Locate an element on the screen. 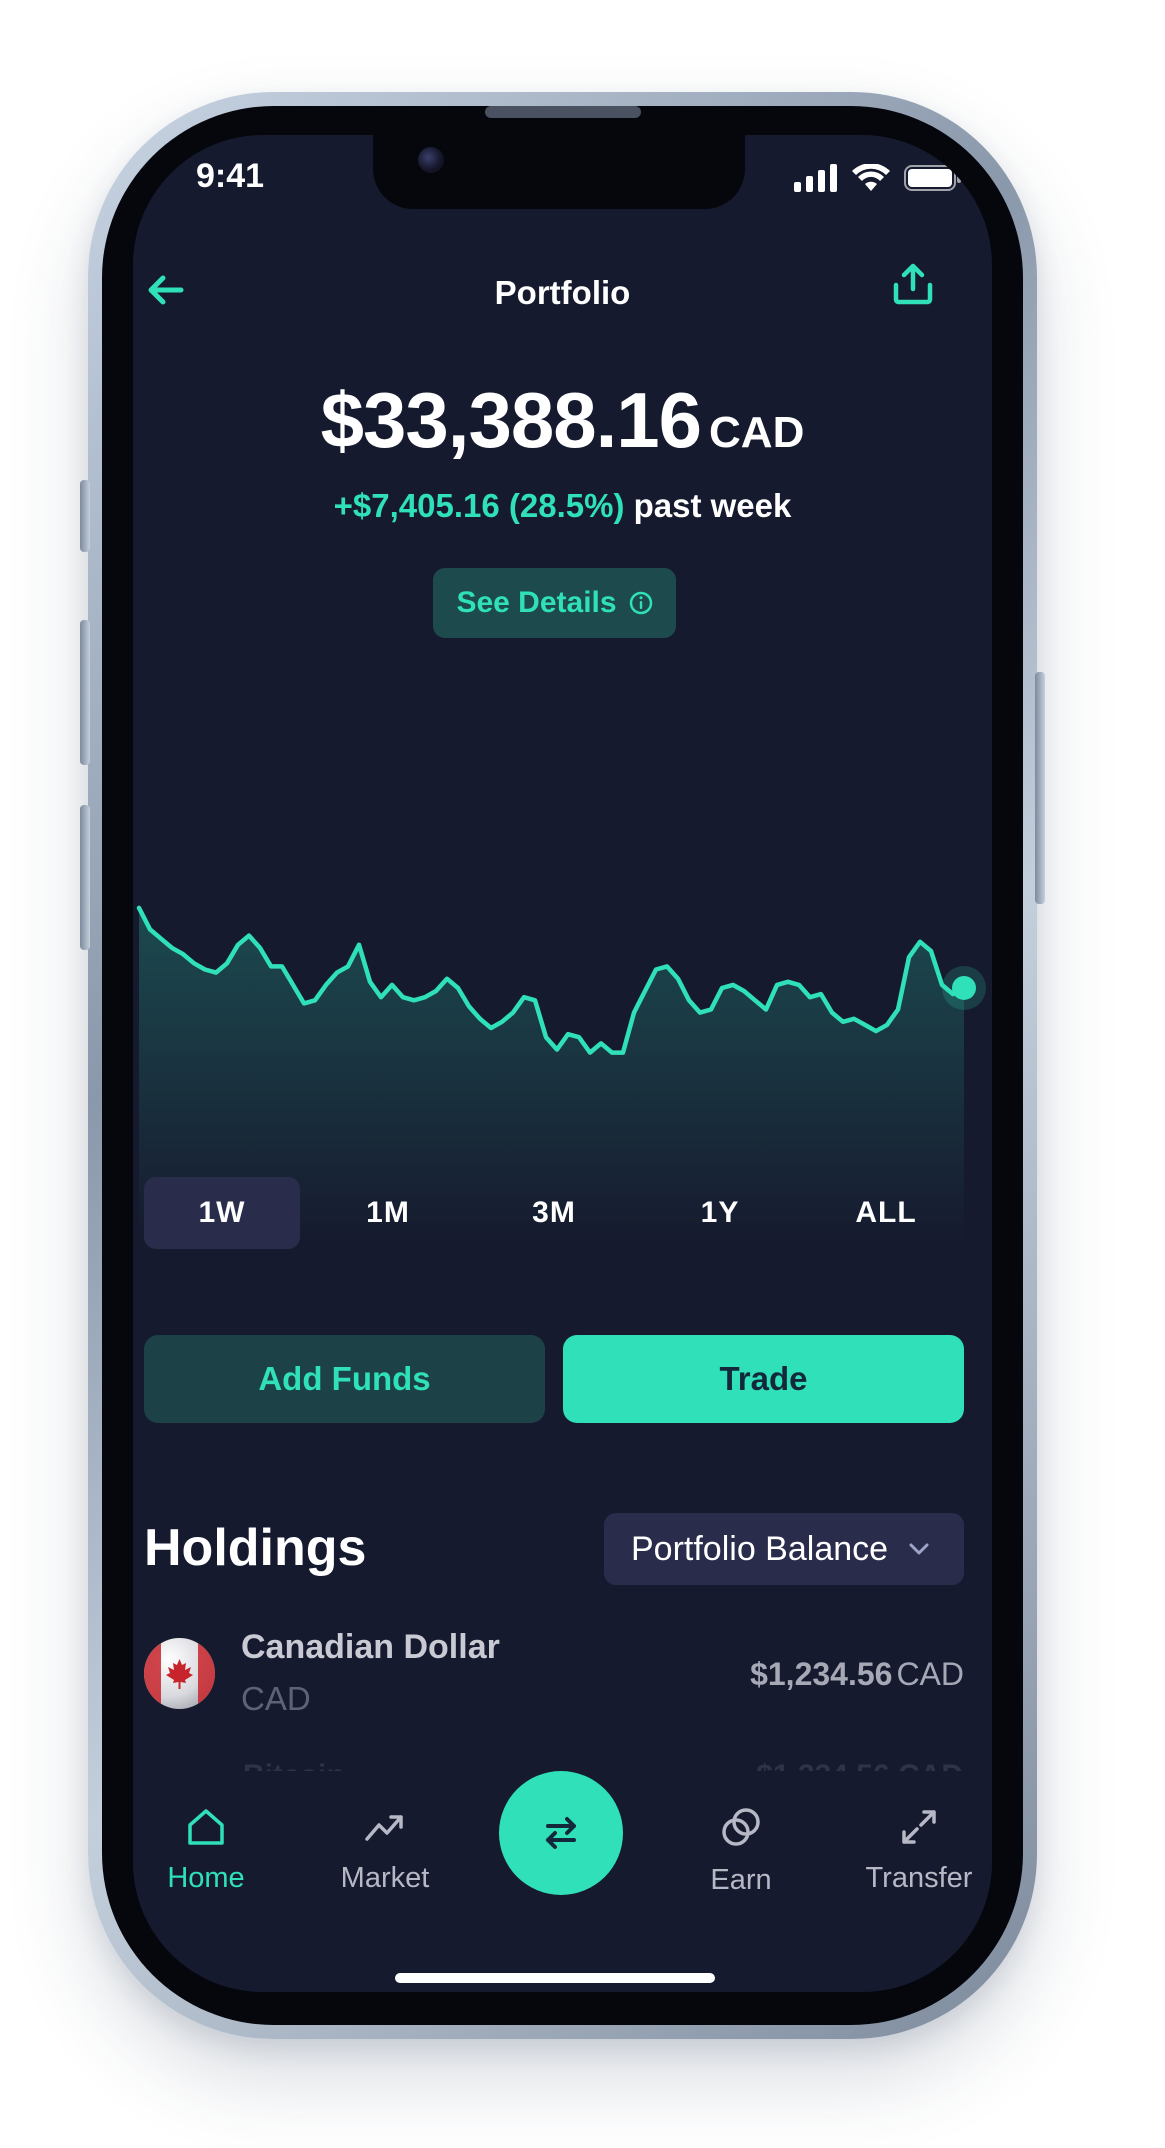 The image size is (1165, 2148). time-range-selector: 1W 1M 3M 1Y ALL is located at coordinates (554, 1213).